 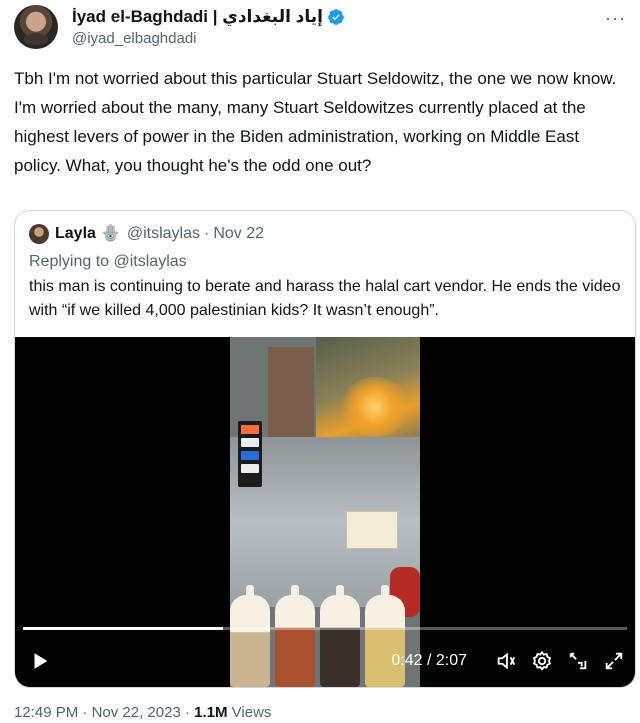 What do you see at coordinates (211, 712) in the screenshot?
I see `views-count: 1.1M` at bounding box center [211, 712].